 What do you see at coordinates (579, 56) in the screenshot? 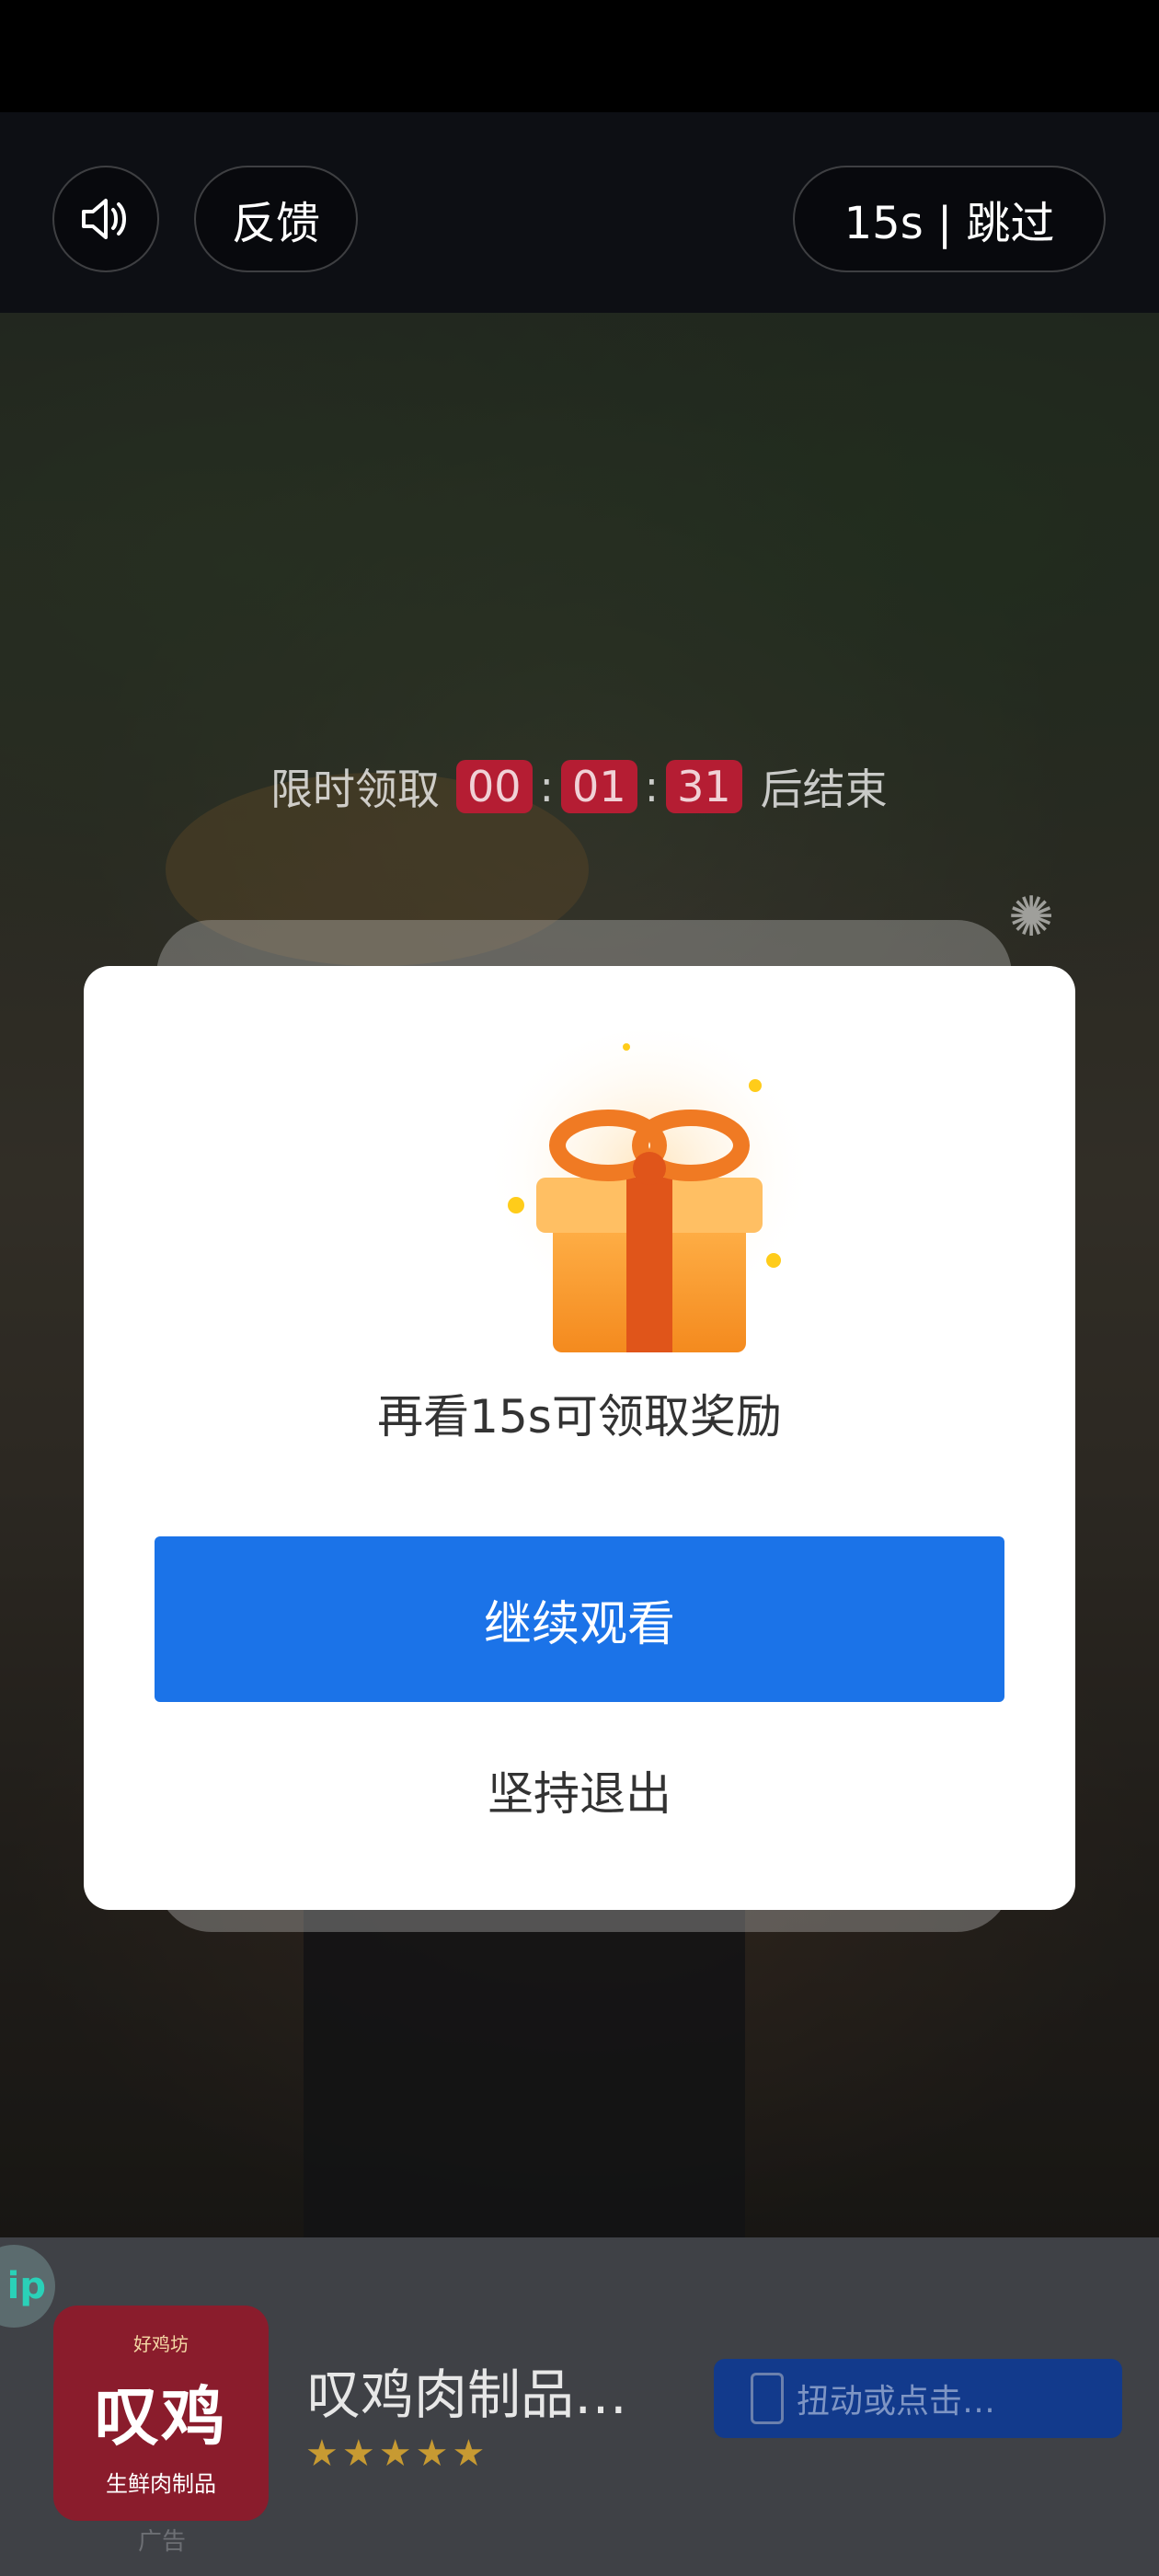
I see `status-bar` at bounding box center [579, 56].